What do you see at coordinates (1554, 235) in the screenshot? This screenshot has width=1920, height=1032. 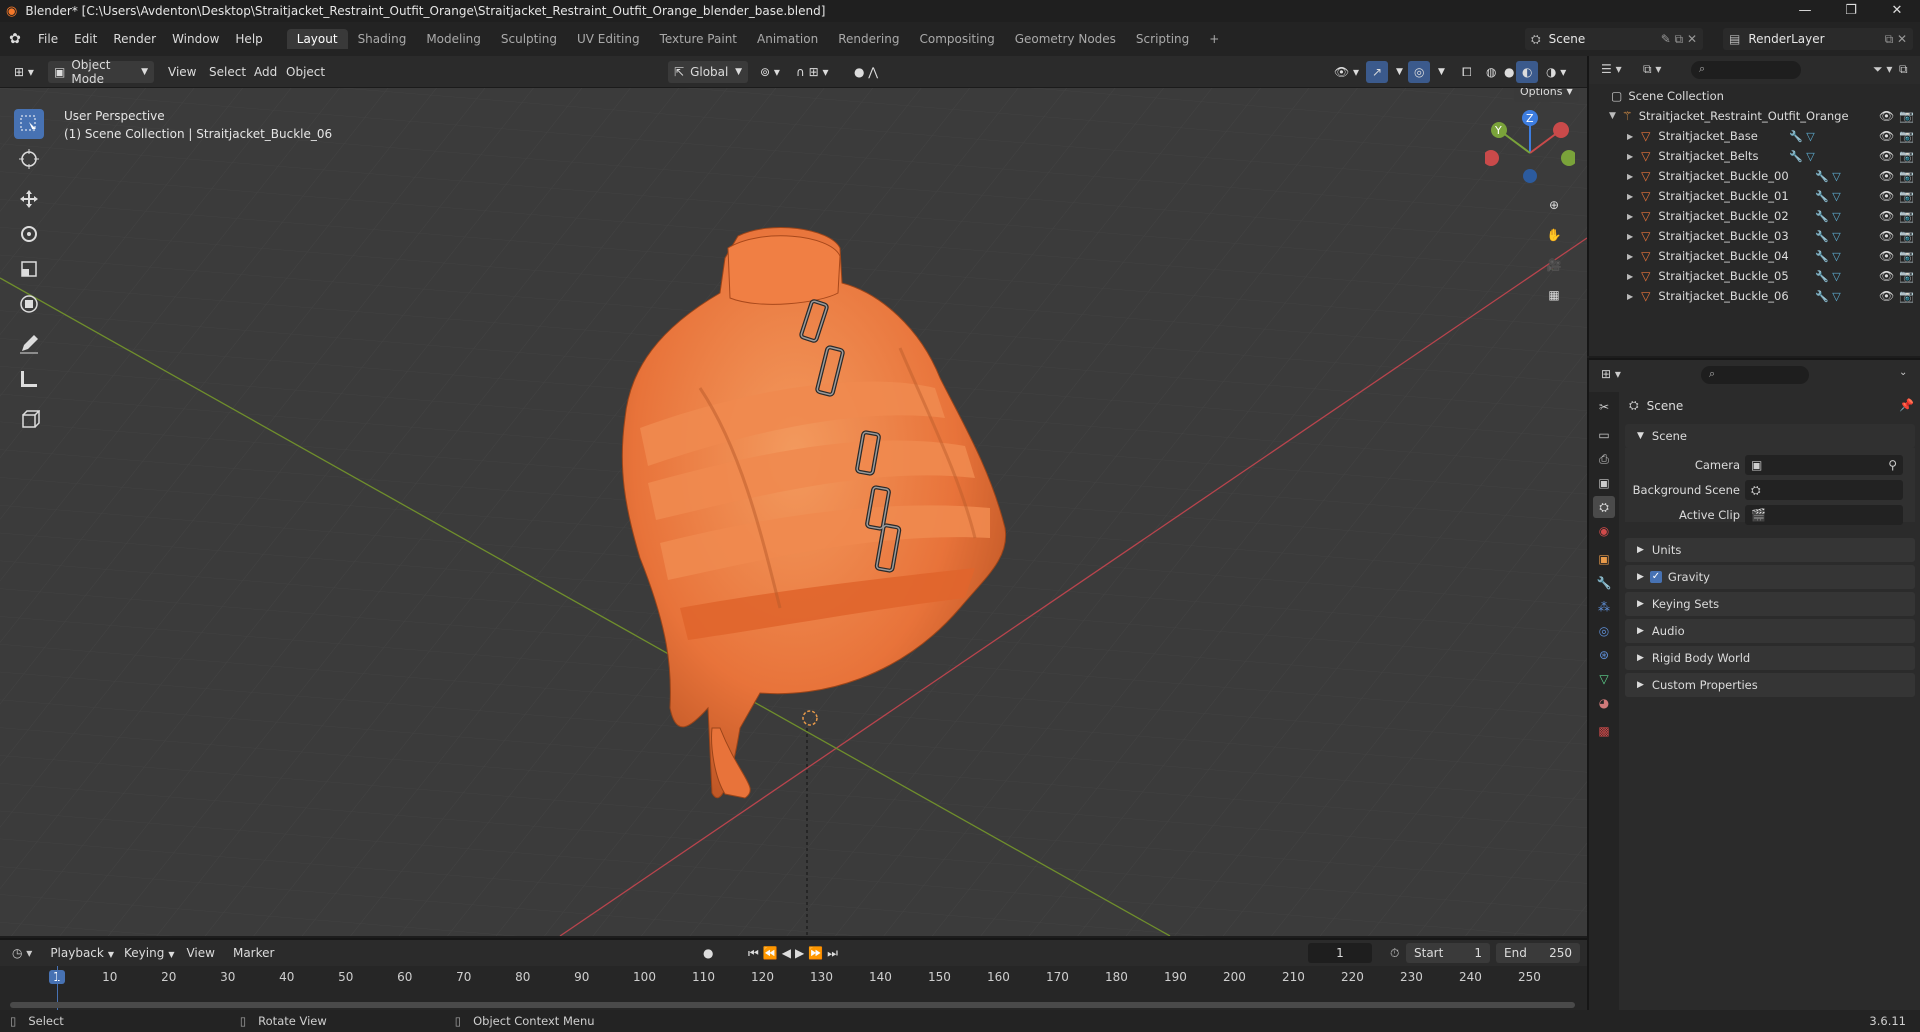 I see `pan-view-button: ✋` at bounding box center [1554, 235].